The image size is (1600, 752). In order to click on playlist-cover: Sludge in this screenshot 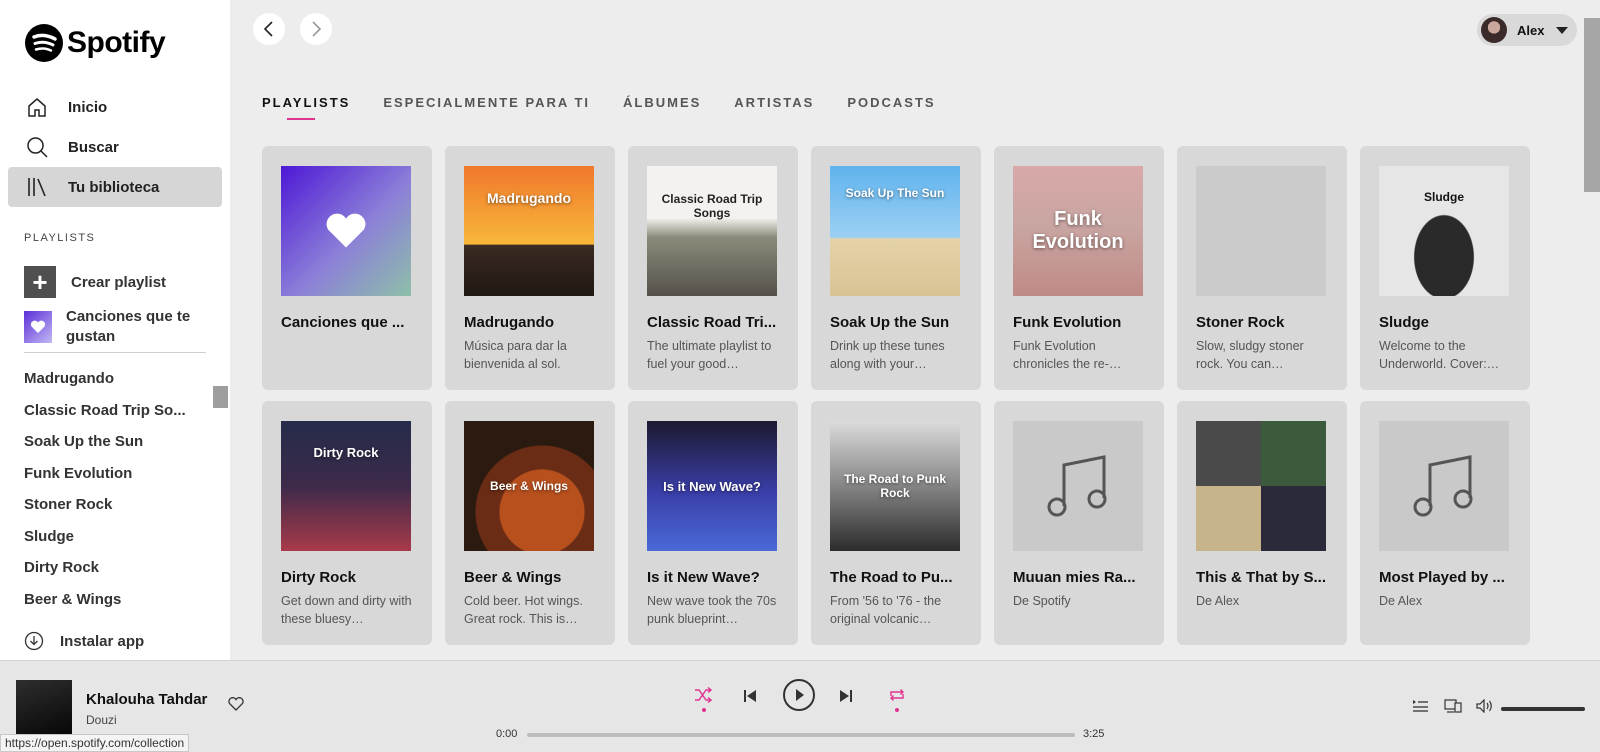, I will do `click(1444, 231)`.